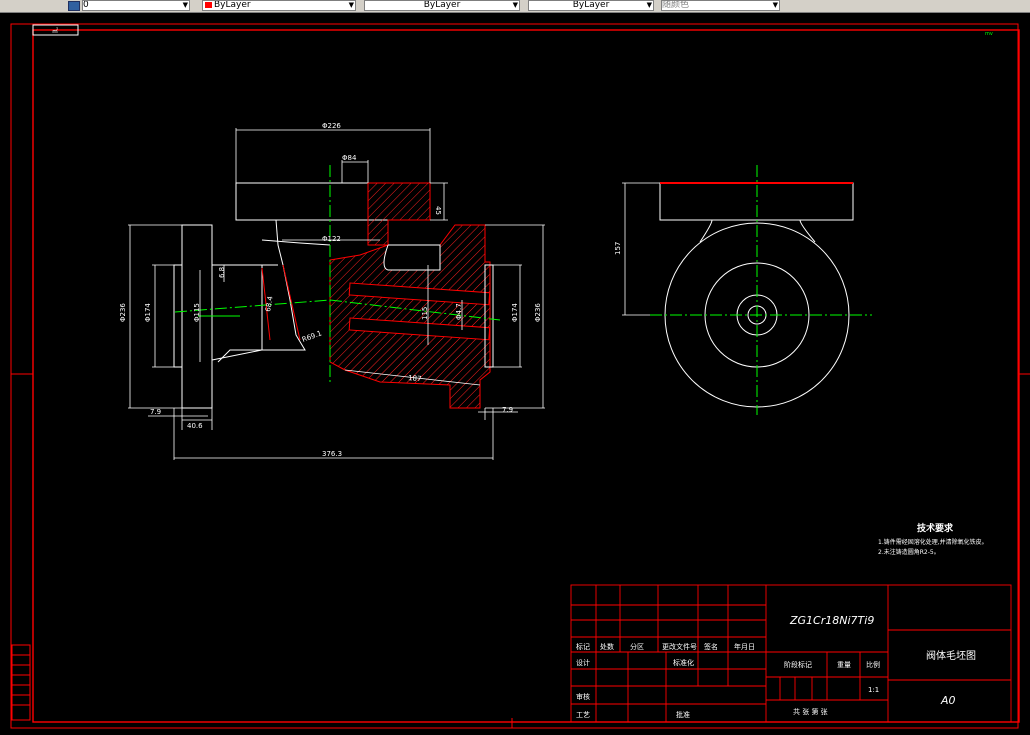 The height and width of the screenshot is (735, 1030). What do you see at coordinates (331, 239) in the screenshot?
I see `dim-inner-dia: Φ122` at bounding box center [331, 239].